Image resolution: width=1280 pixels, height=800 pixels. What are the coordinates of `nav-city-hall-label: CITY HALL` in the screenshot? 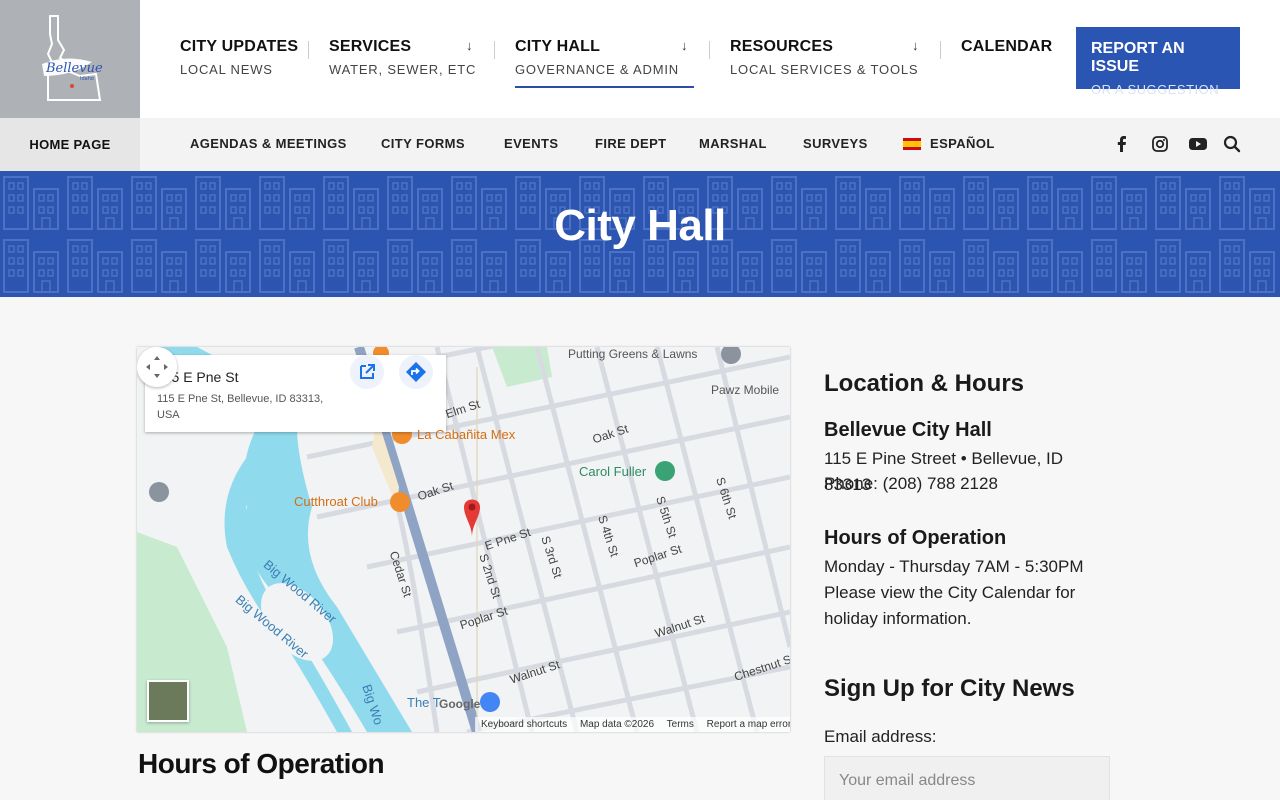 It's located at (558, 46).